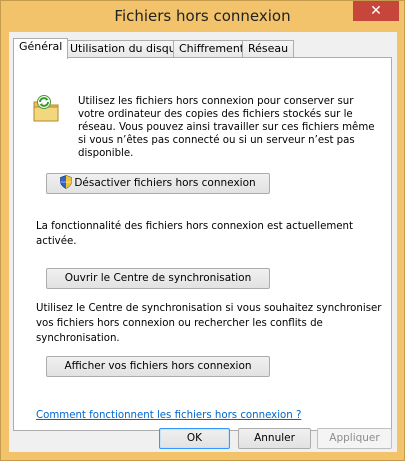 The height and width of the screenshot is (461, 405). Describe the element at coordinates (274, 438) in the screenshot. I see `cancel-button: Annuler` at that location.